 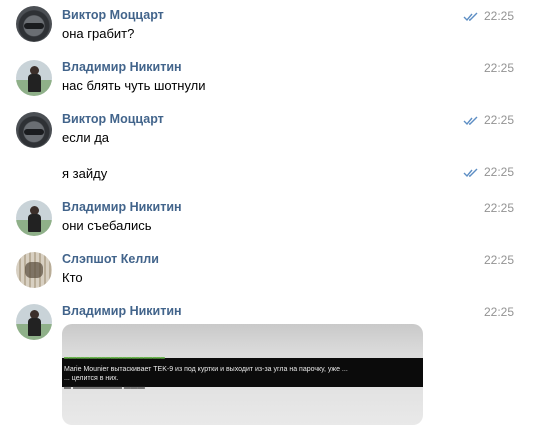 What do you see at coordinates (86, 137) in the screenshot?
I see `message-text: если да` at bounding box center [86, 137].